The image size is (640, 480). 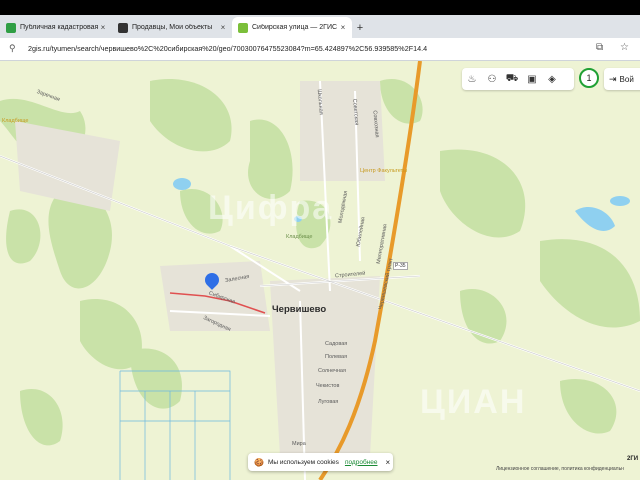 What do you see at coordinates (361, 462) in the screenshot?
I see `cookie-more-link: подробнее` at bounding box center [361, 462].